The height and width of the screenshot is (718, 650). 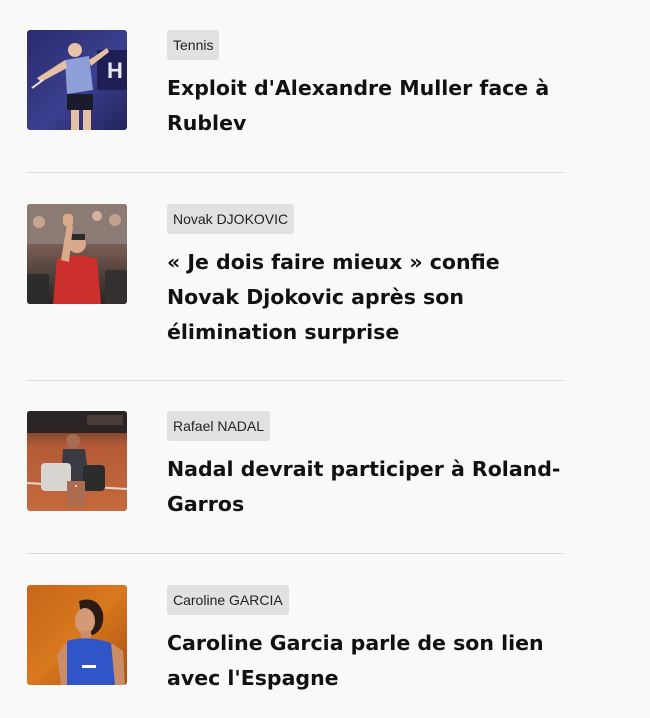 I want to click on article-title: Nadal devrait participer à Roland-Garros, so click(x=365, y=487).